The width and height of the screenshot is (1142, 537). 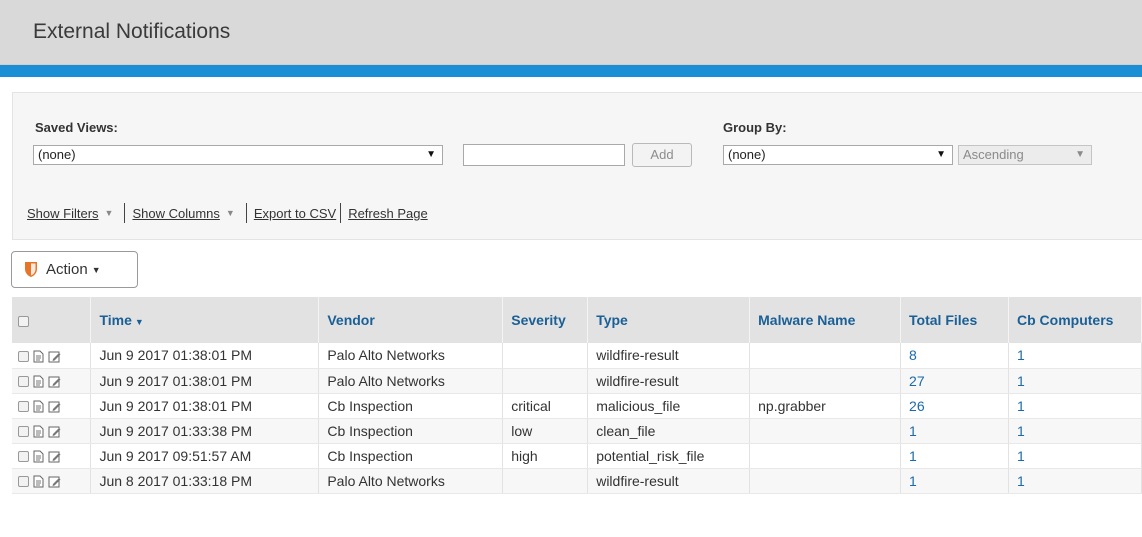 I want to click on sort-order-select: Ascending ▼, so click(x=1025, y=155).